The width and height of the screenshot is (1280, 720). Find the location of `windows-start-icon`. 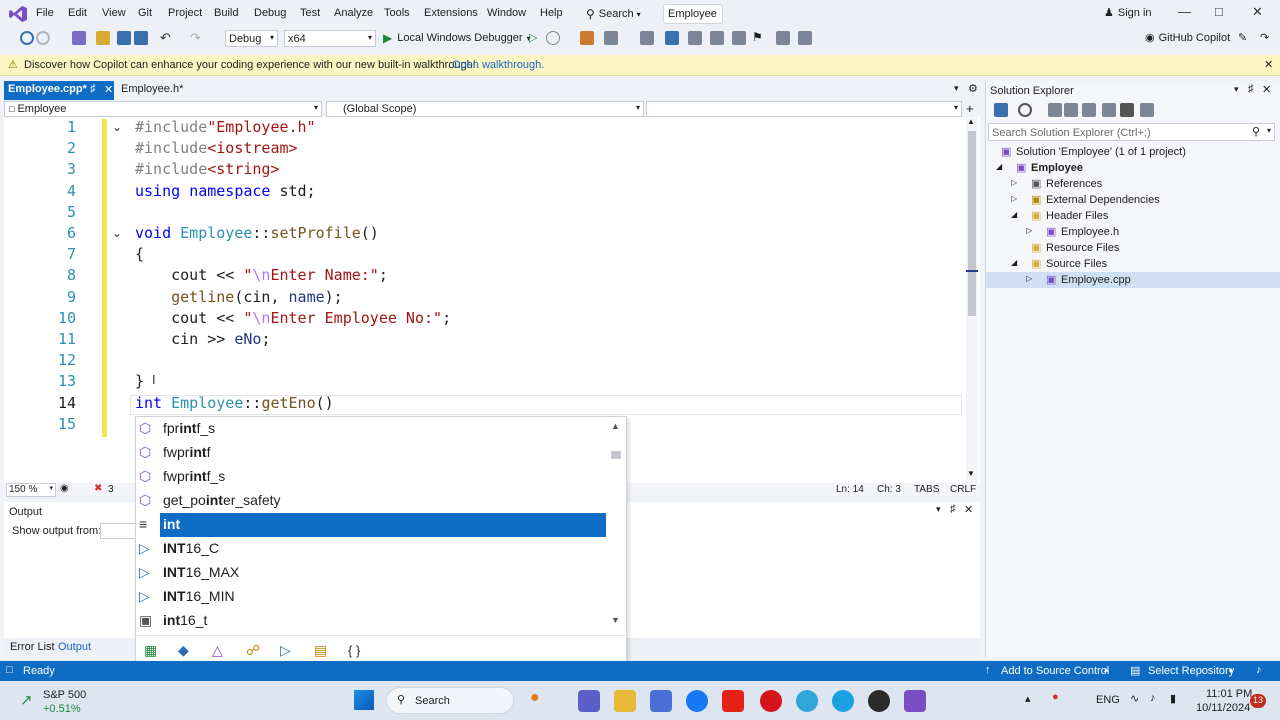

windows-start-icon is located at coordinates (364, 700).